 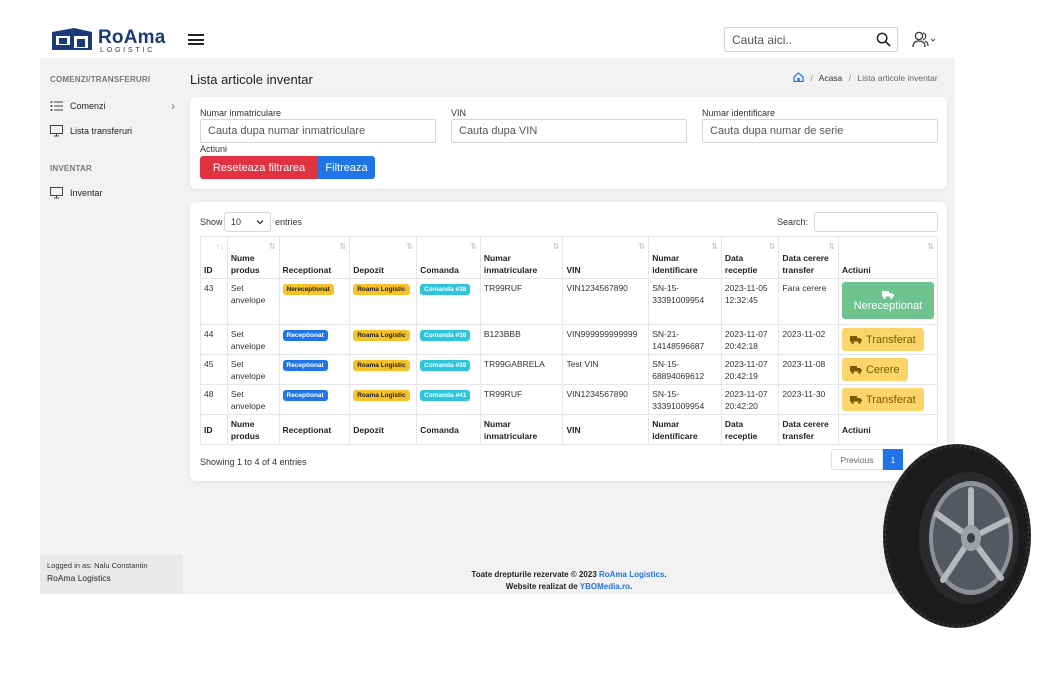 What do you see at coordinates (808, 257) in the screenshot?
I see `column-header: ⇅ Data cerere transfer` at bounding box center [808, 257].